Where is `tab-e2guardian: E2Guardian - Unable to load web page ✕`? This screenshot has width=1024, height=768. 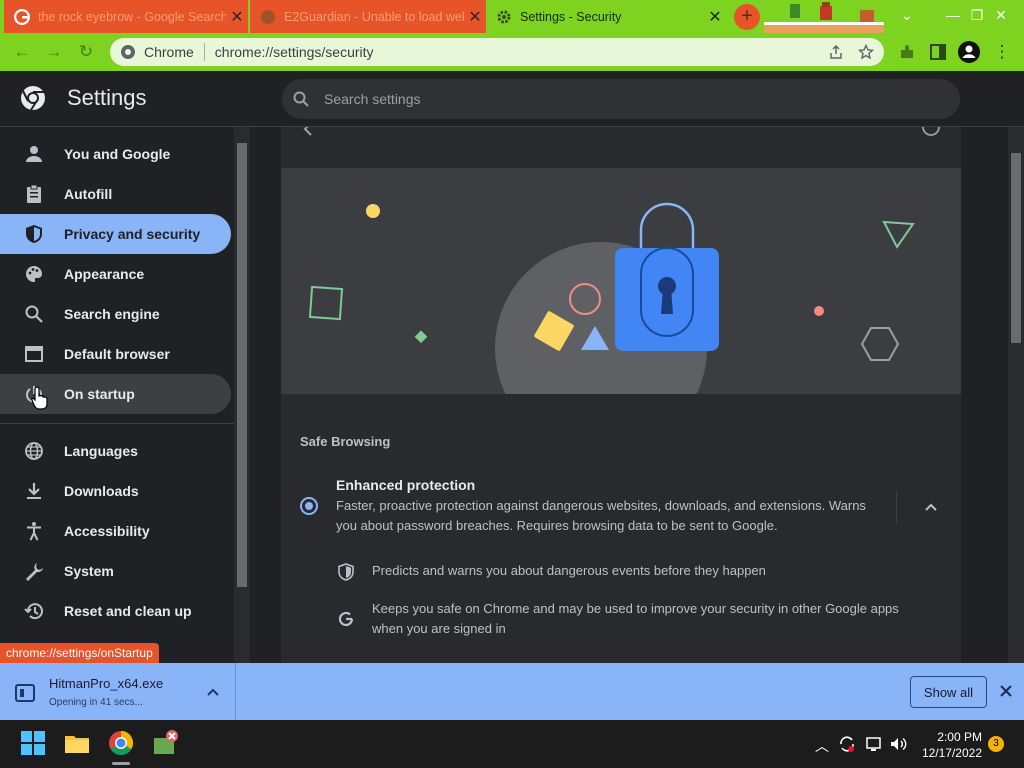 tab-e2guardian: E2Guardian - Unable to load web page ✕ is located at coordinates (368, 16).